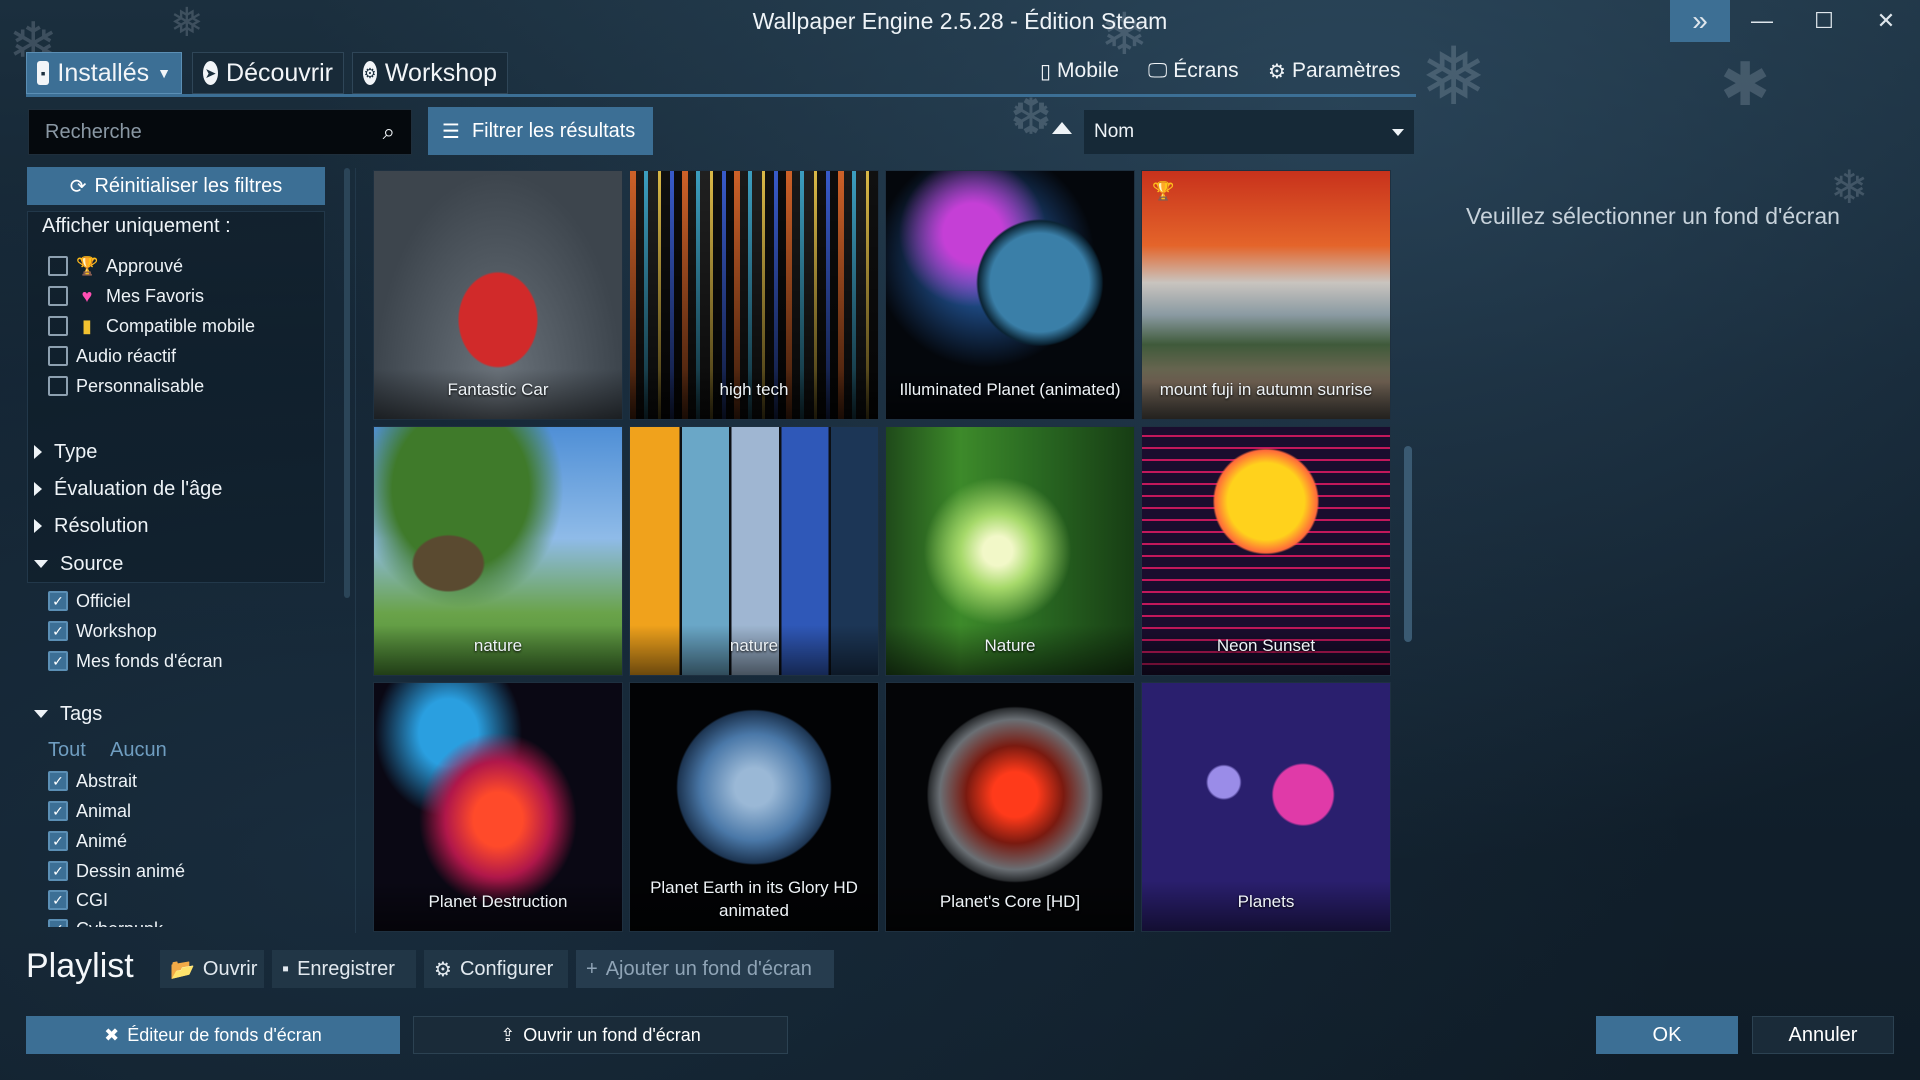 Image resolution: width=1920 pixels, height=1080 pixels. Describe the element at coordinates (1010, 906) in the screenshot. I see `wallpaper-title: Planet's Core [HD]` at that location.